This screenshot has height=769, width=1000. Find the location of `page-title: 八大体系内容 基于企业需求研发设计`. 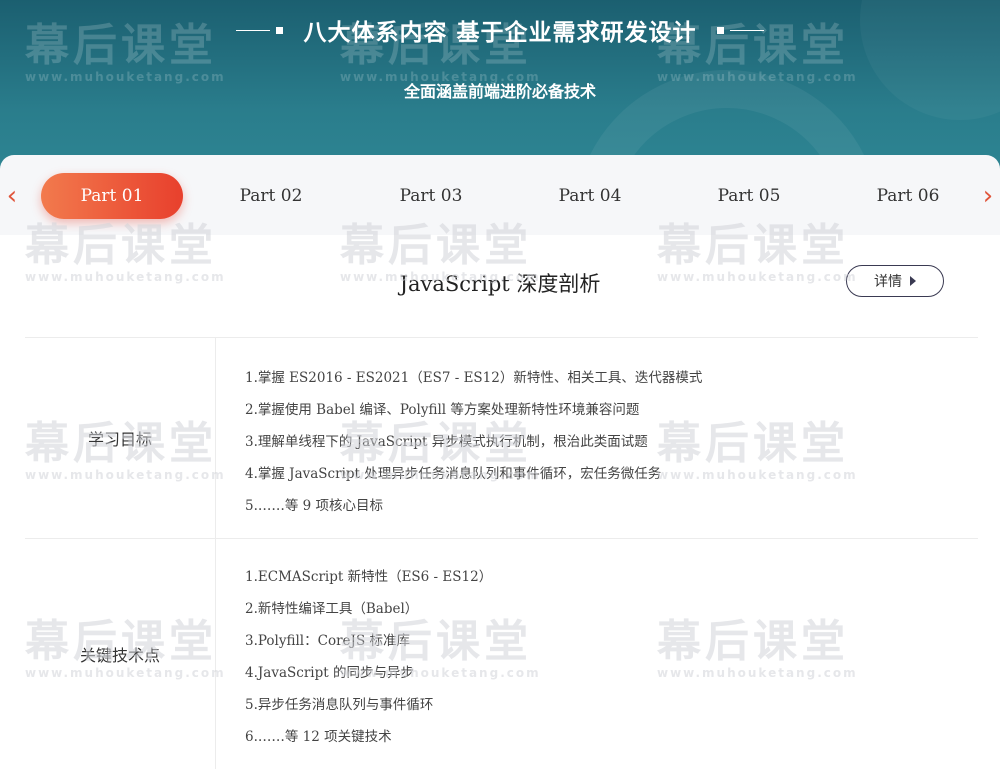

page-title: 八大体系内容 基于企业需求研发设计 is located at coordinates (500, 33).